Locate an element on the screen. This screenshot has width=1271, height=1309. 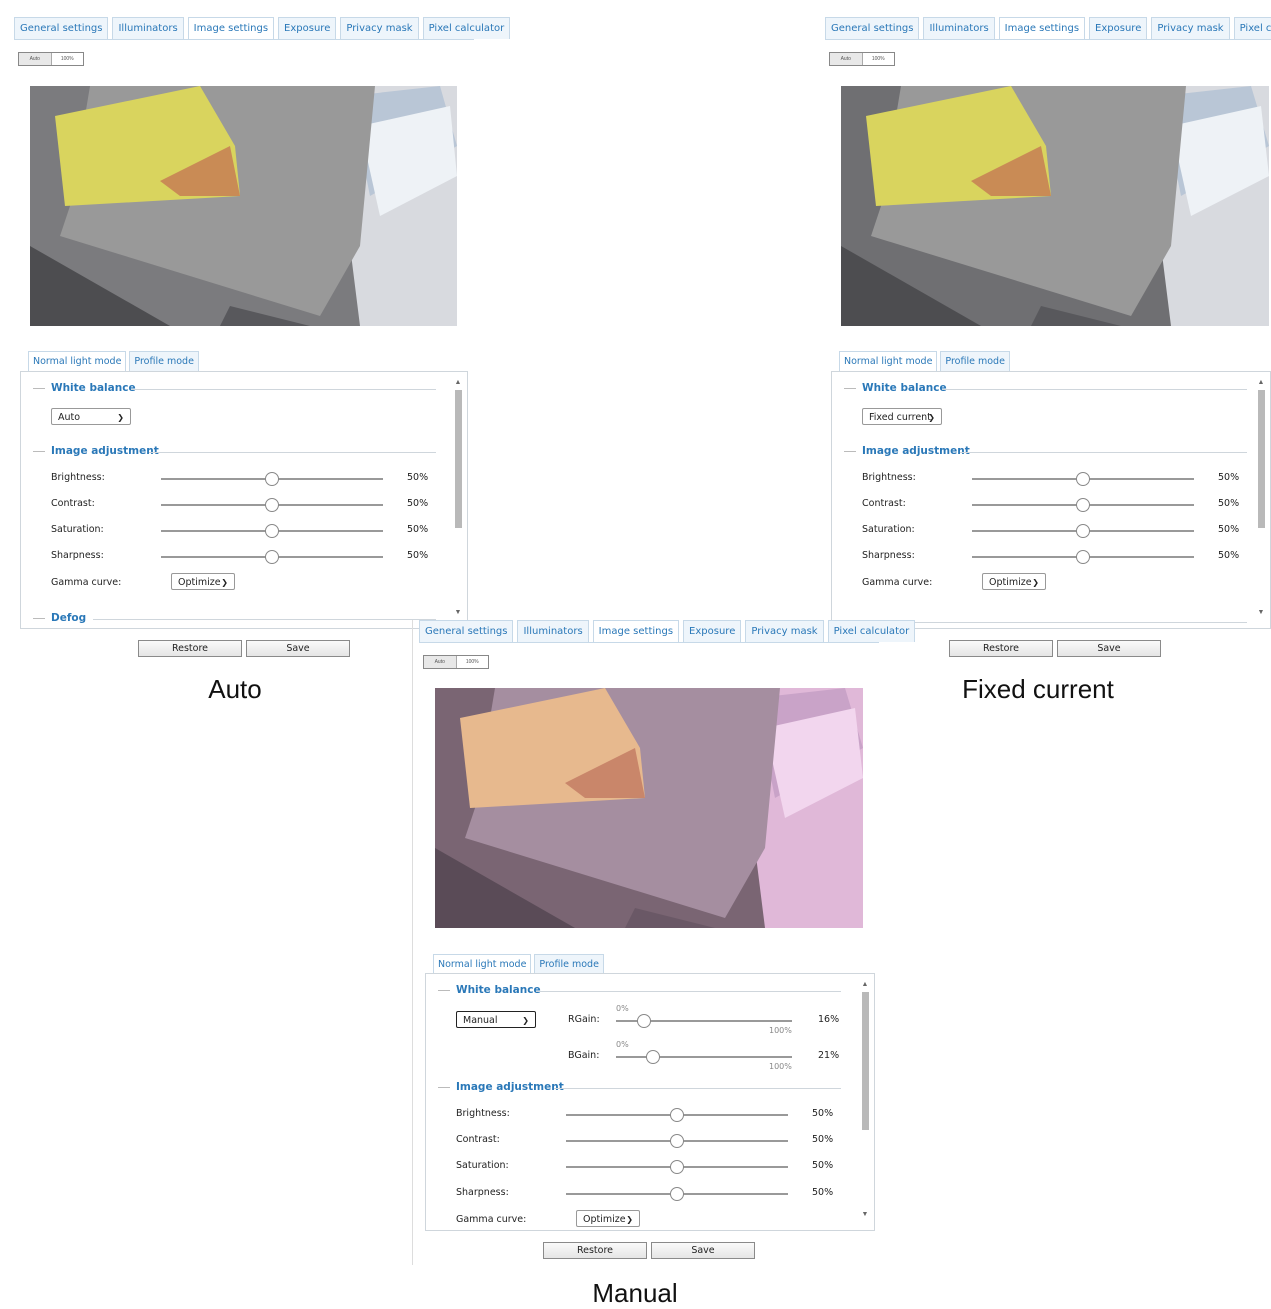
caption-auto: Auto is located at coordinates (235, 689).